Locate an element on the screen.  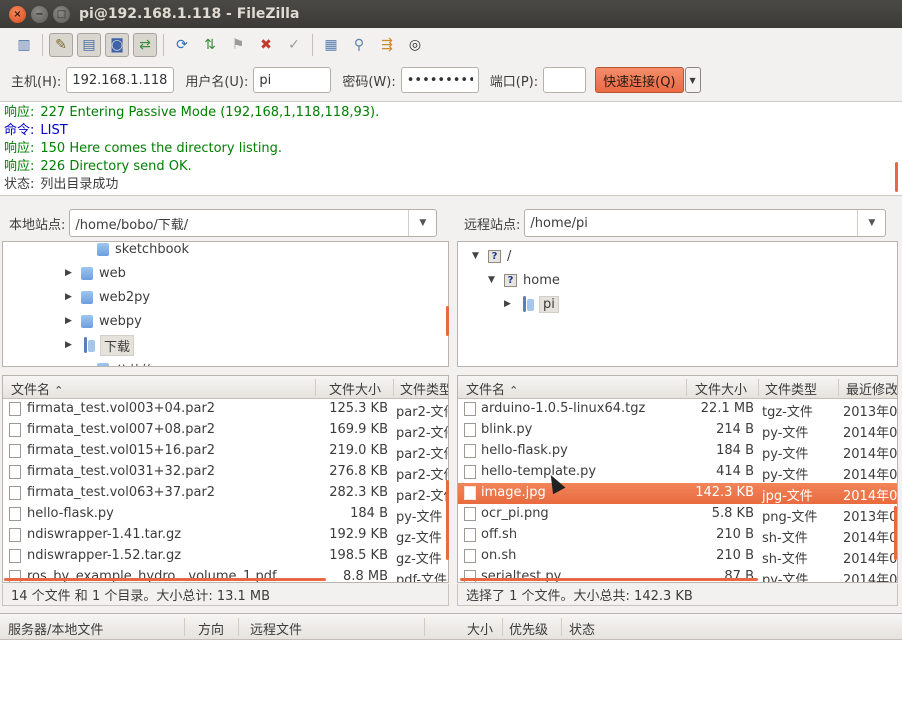
toggle-transfer-queue-icon: ⇄ is located at coordinates (145, 45).